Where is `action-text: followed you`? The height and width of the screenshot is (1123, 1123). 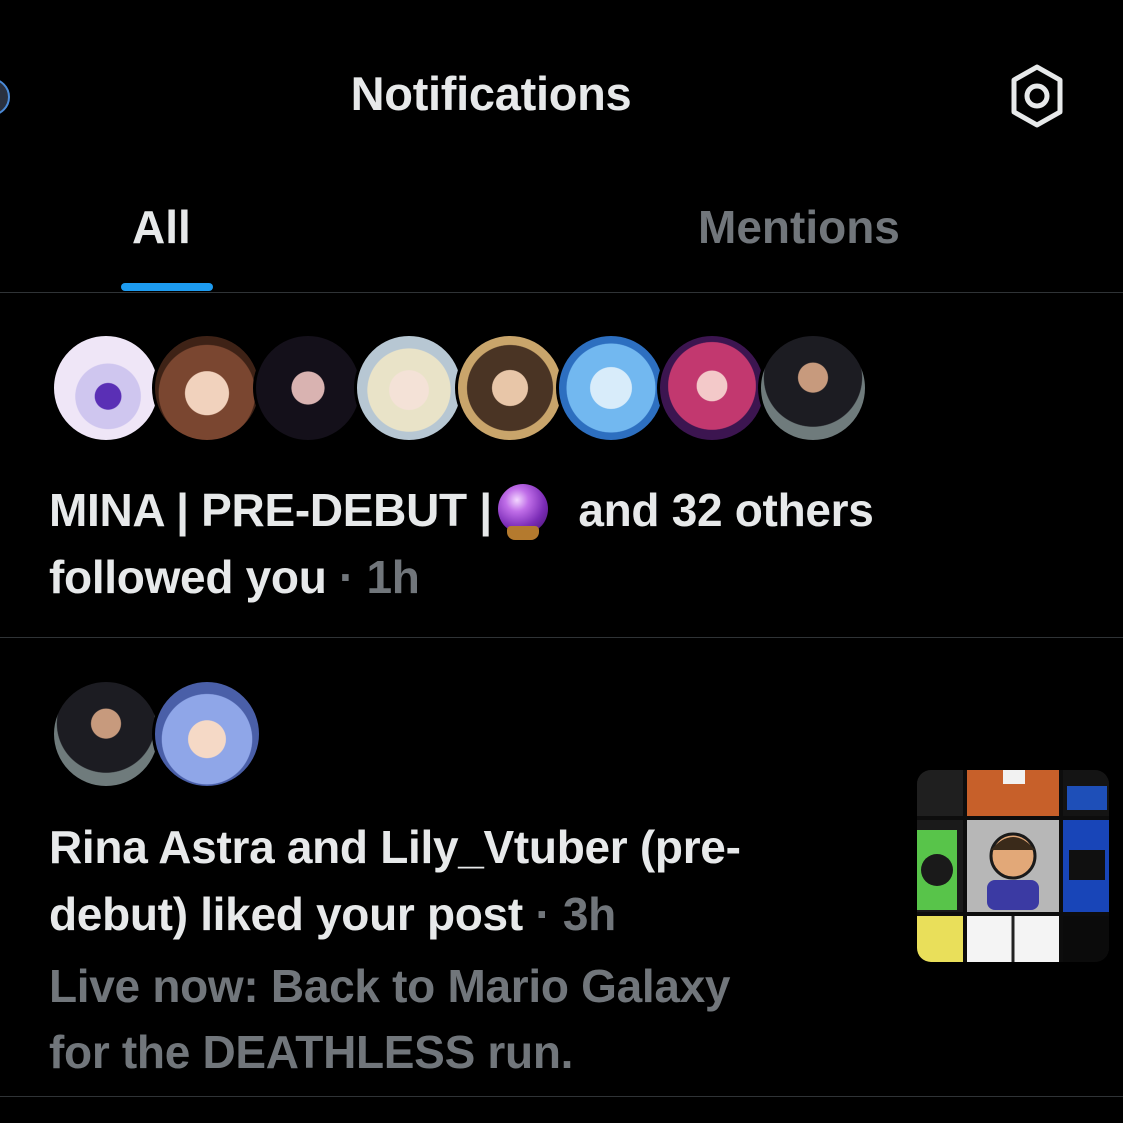 action-text: followed you is located at coordinates (188, 577).